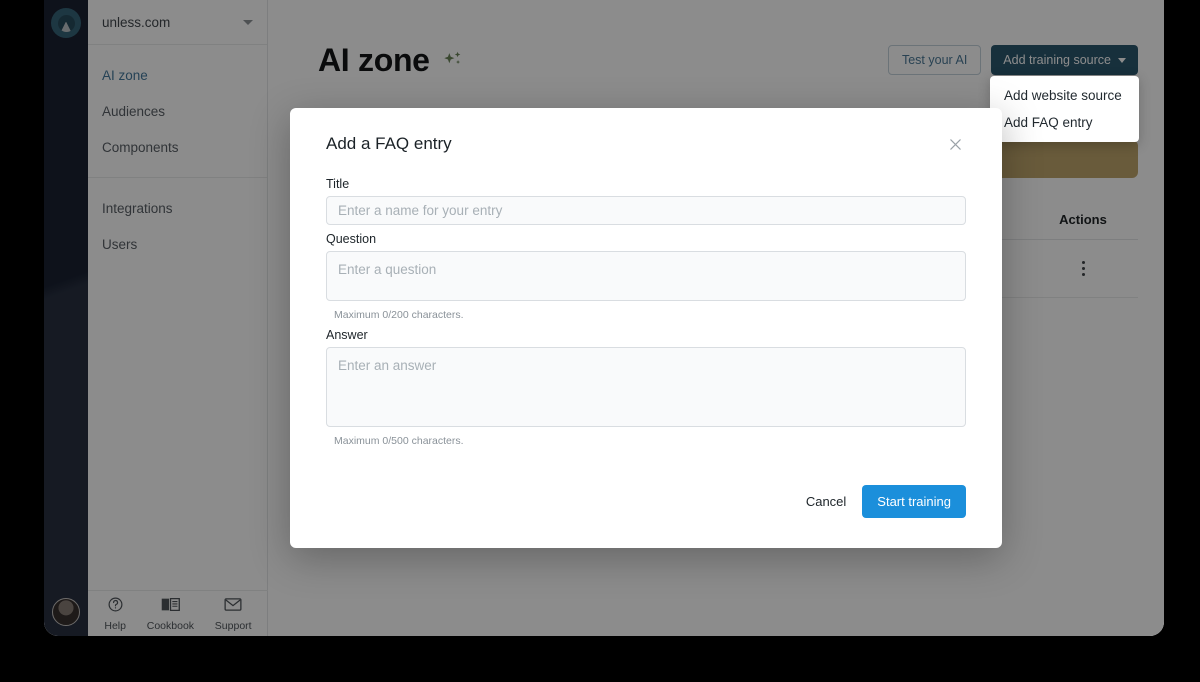  Describe the element at coordinates (347, 335) in the screenshot. I see `answer-label: Answer` at that location.